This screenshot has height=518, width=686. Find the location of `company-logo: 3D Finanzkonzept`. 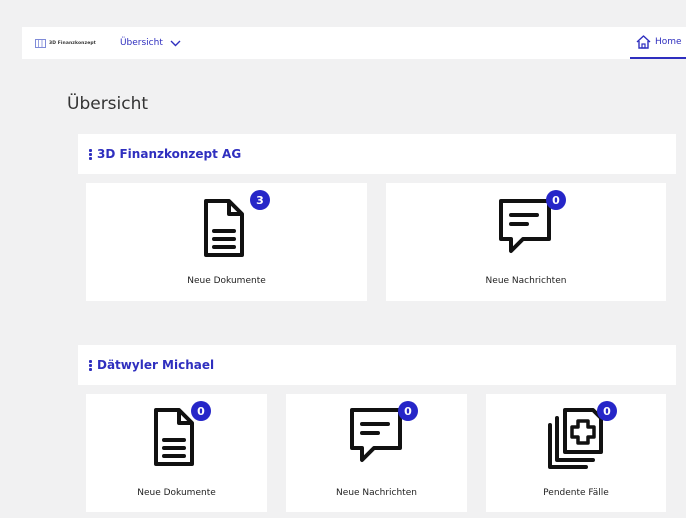

company-logo: 3D Finanzkonzept is located at coordinates (65, 43).